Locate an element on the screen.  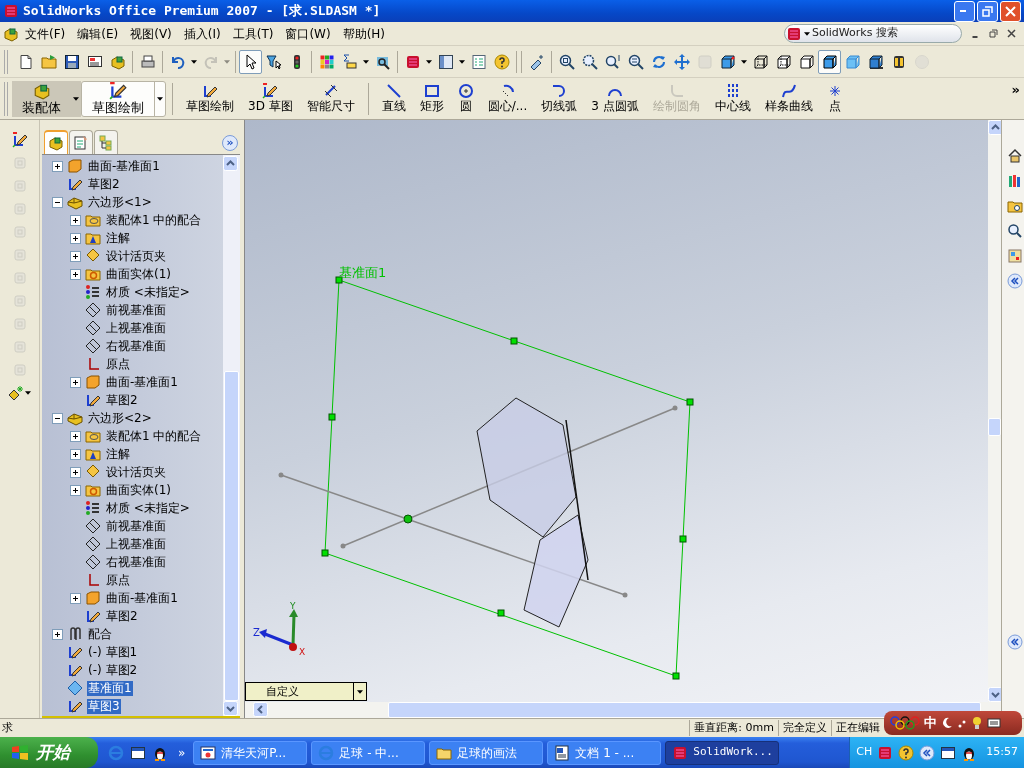
start-button: 开始 is located at coordinates (49, 752).